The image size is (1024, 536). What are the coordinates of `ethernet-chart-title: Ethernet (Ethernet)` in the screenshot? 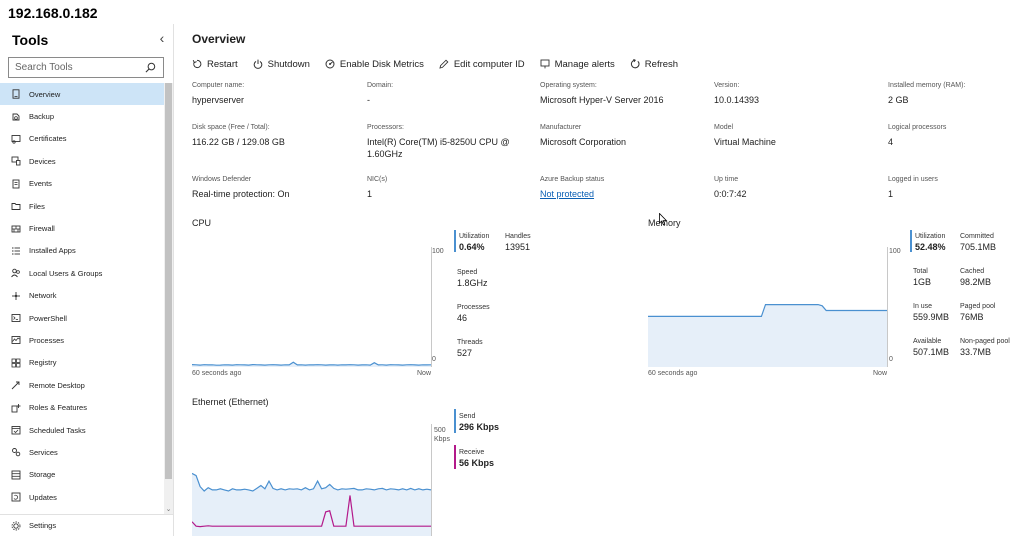 It's located at (230, 402).